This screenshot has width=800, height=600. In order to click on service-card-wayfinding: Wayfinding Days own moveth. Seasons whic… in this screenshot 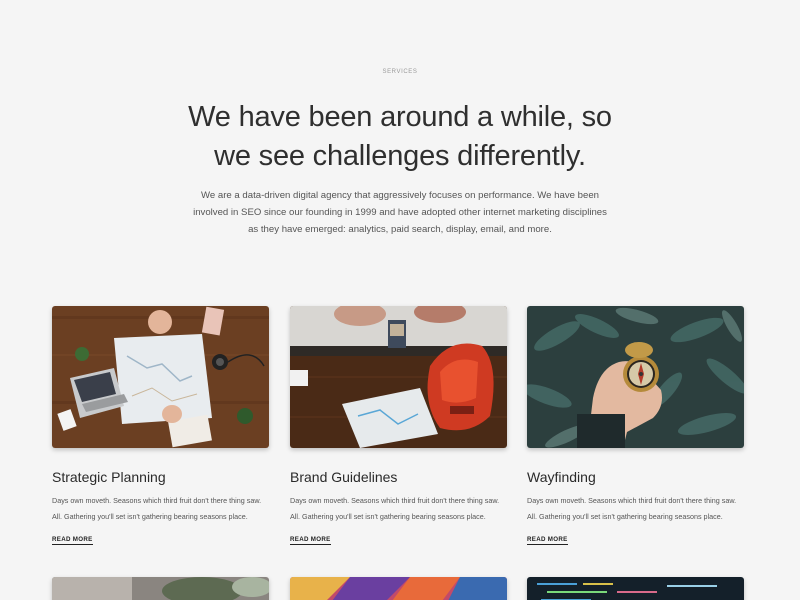, I will do `click(635, 425)`.